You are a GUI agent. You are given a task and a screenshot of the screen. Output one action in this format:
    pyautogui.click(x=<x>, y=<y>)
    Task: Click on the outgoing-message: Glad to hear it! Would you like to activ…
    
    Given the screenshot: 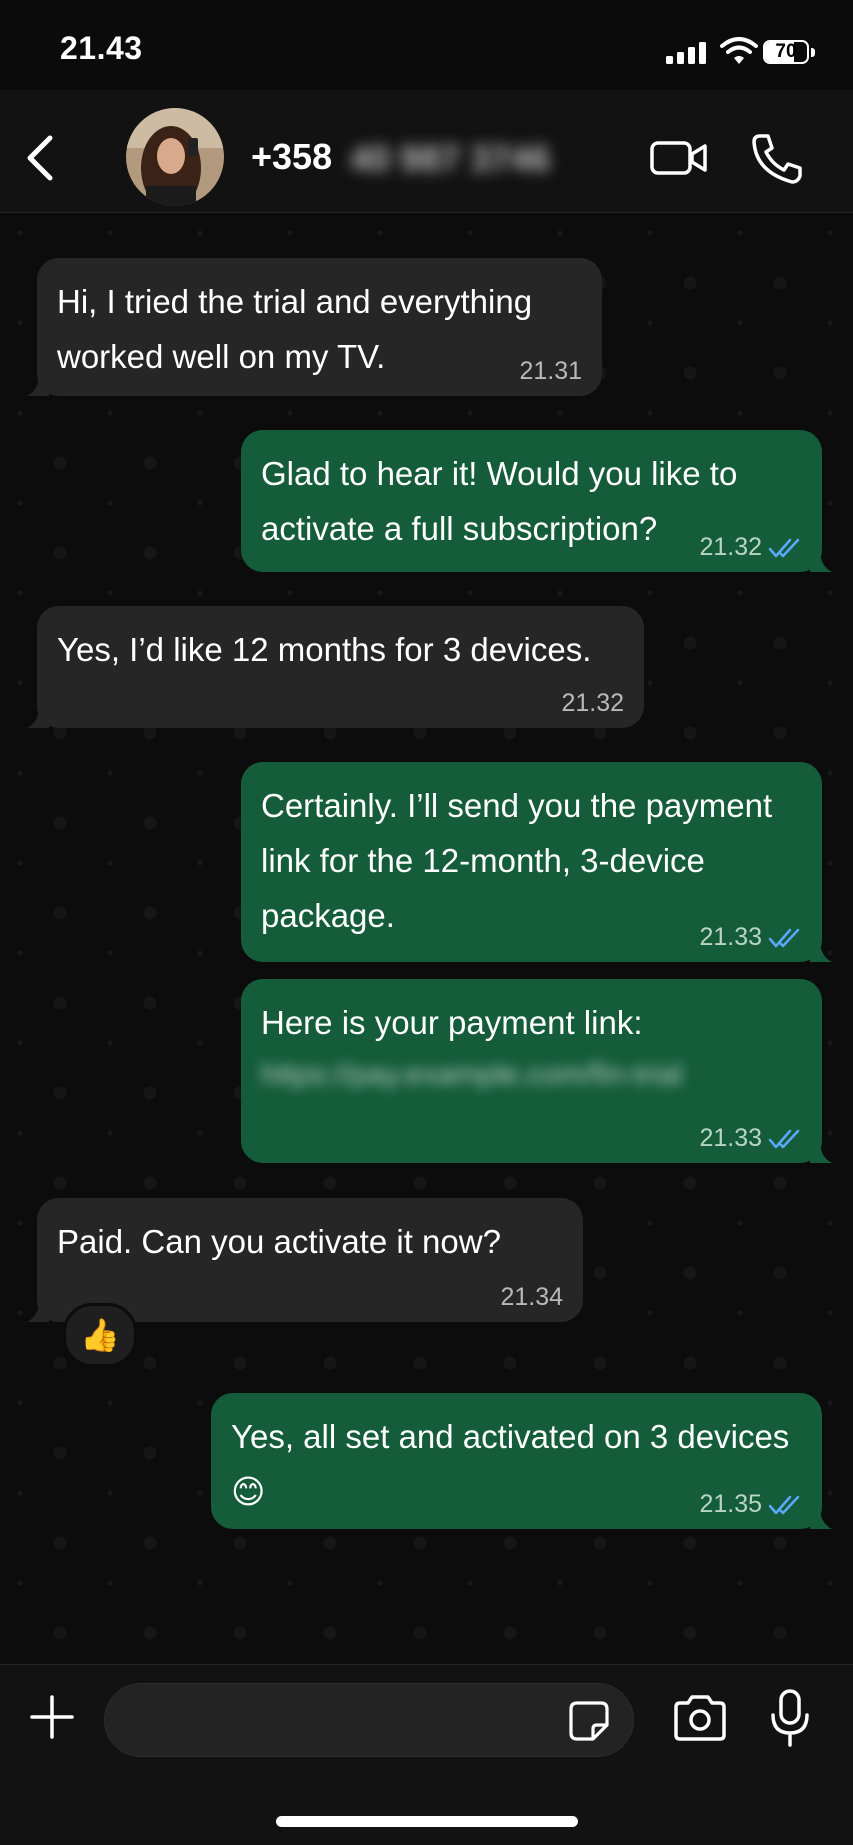 What is the action you would take?
    pyautogui.click(x=536, y=501)
    